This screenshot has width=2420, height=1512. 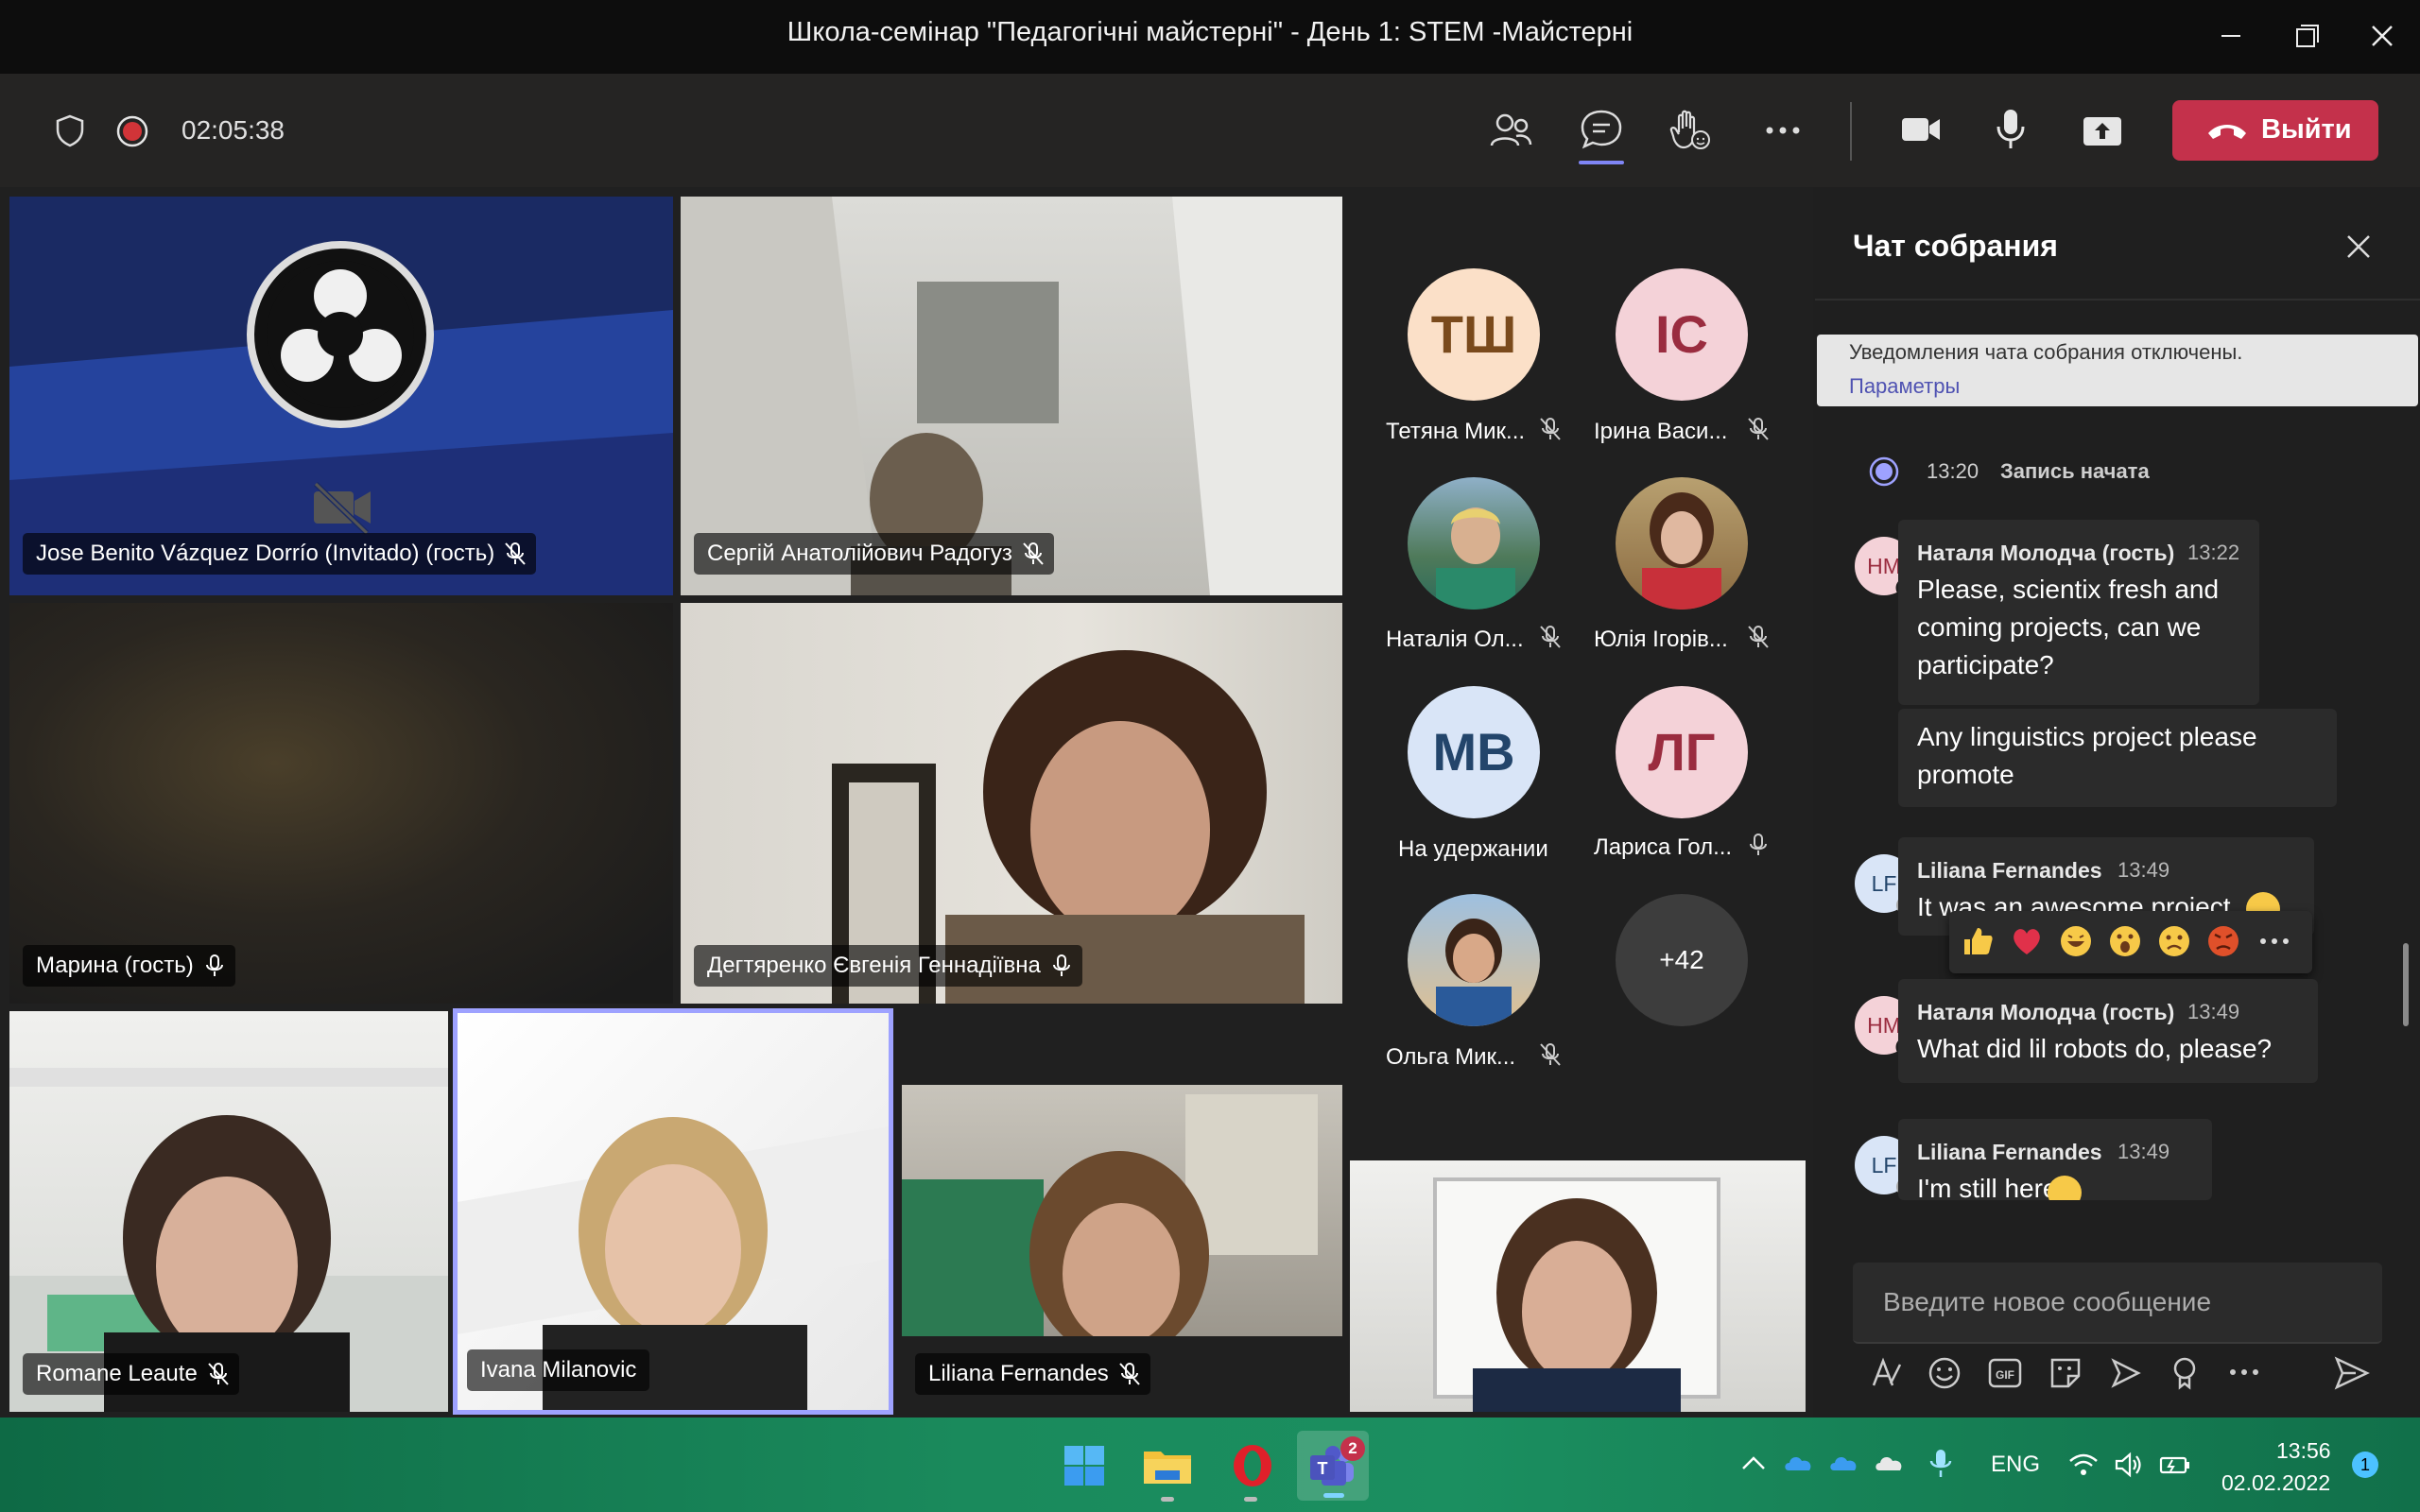 I want to click on scrollbar-thumb, so click(x=2406, y=984).